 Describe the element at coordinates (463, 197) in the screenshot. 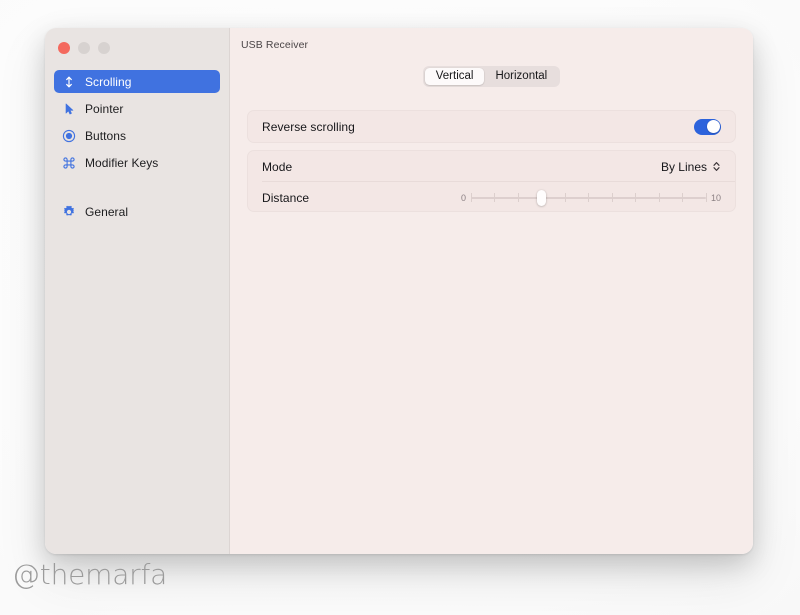

I see `distance-min-label: 0` at that location.